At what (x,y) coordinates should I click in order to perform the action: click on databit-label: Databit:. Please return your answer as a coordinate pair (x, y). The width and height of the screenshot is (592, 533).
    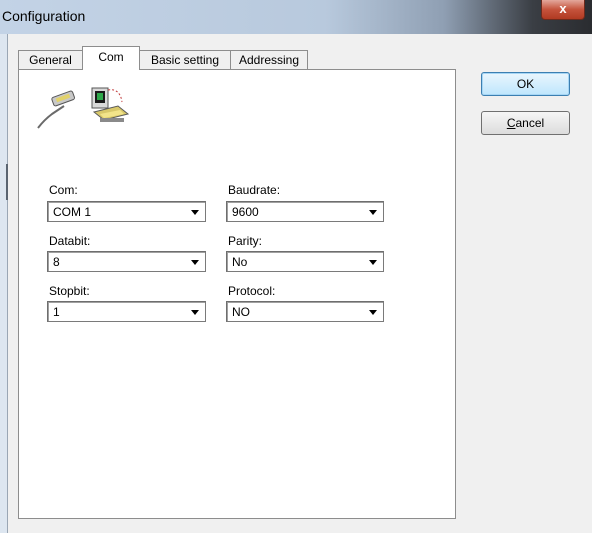
    Looking at the image, I should click on (70, 241).